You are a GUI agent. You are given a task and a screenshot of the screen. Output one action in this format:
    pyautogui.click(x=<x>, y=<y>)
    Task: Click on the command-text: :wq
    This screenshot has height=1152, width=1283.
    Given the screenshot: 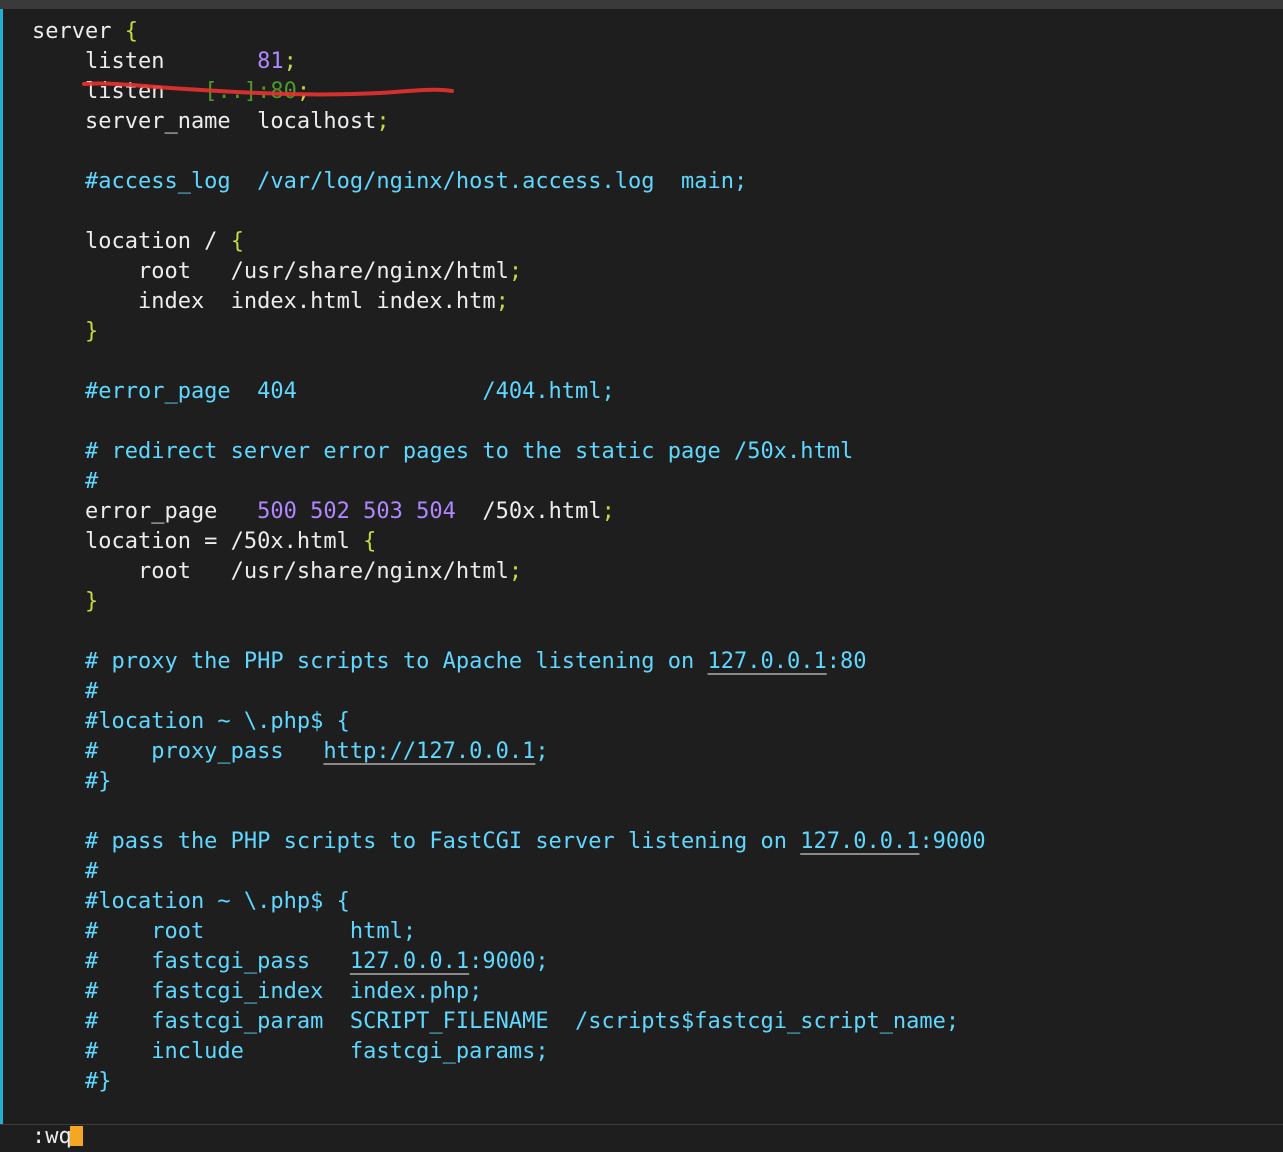 What is the action you would take?
    pyautogui.click(x=52, y=1136)
    